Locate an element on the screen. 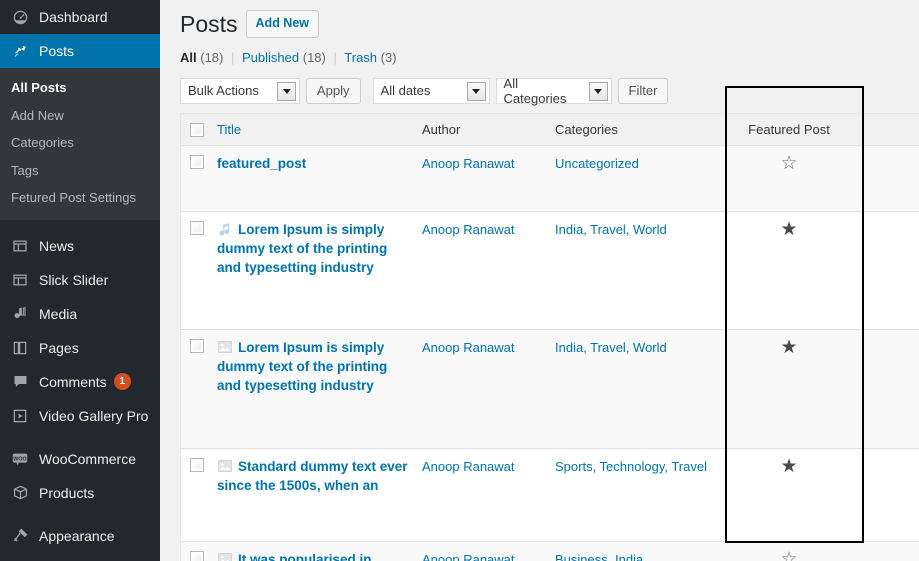  row-featured-cell: ☆ is located at coordinates (789, 551).